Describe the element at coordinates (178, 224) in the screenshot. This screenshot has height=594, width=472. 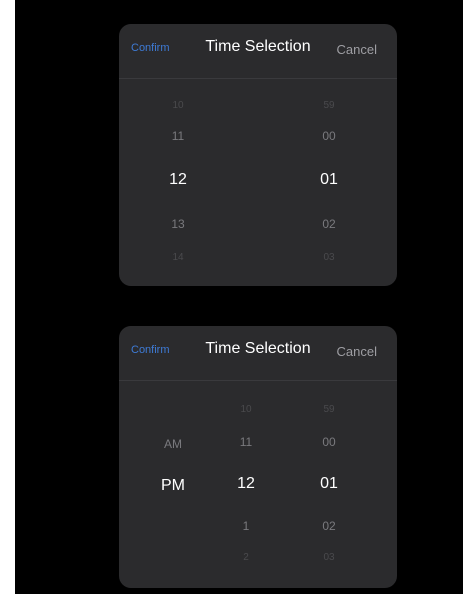
I see `hour-option: 13` at that location.